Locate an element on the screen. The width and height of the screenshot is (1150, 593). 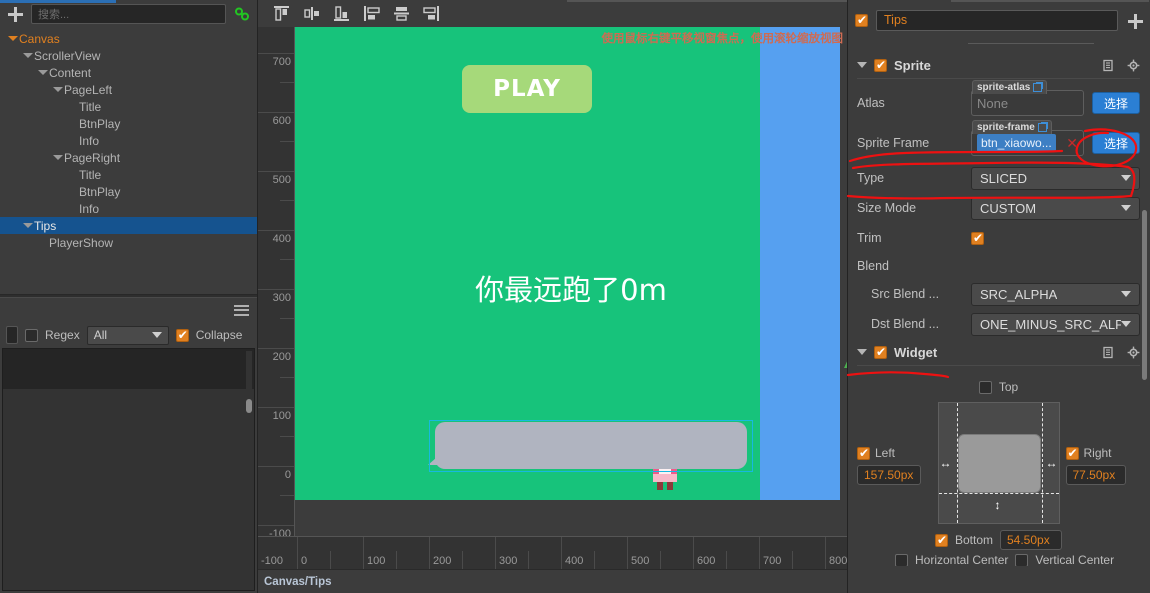
log-level-dropdown: All is located at coordinates (127, 335).